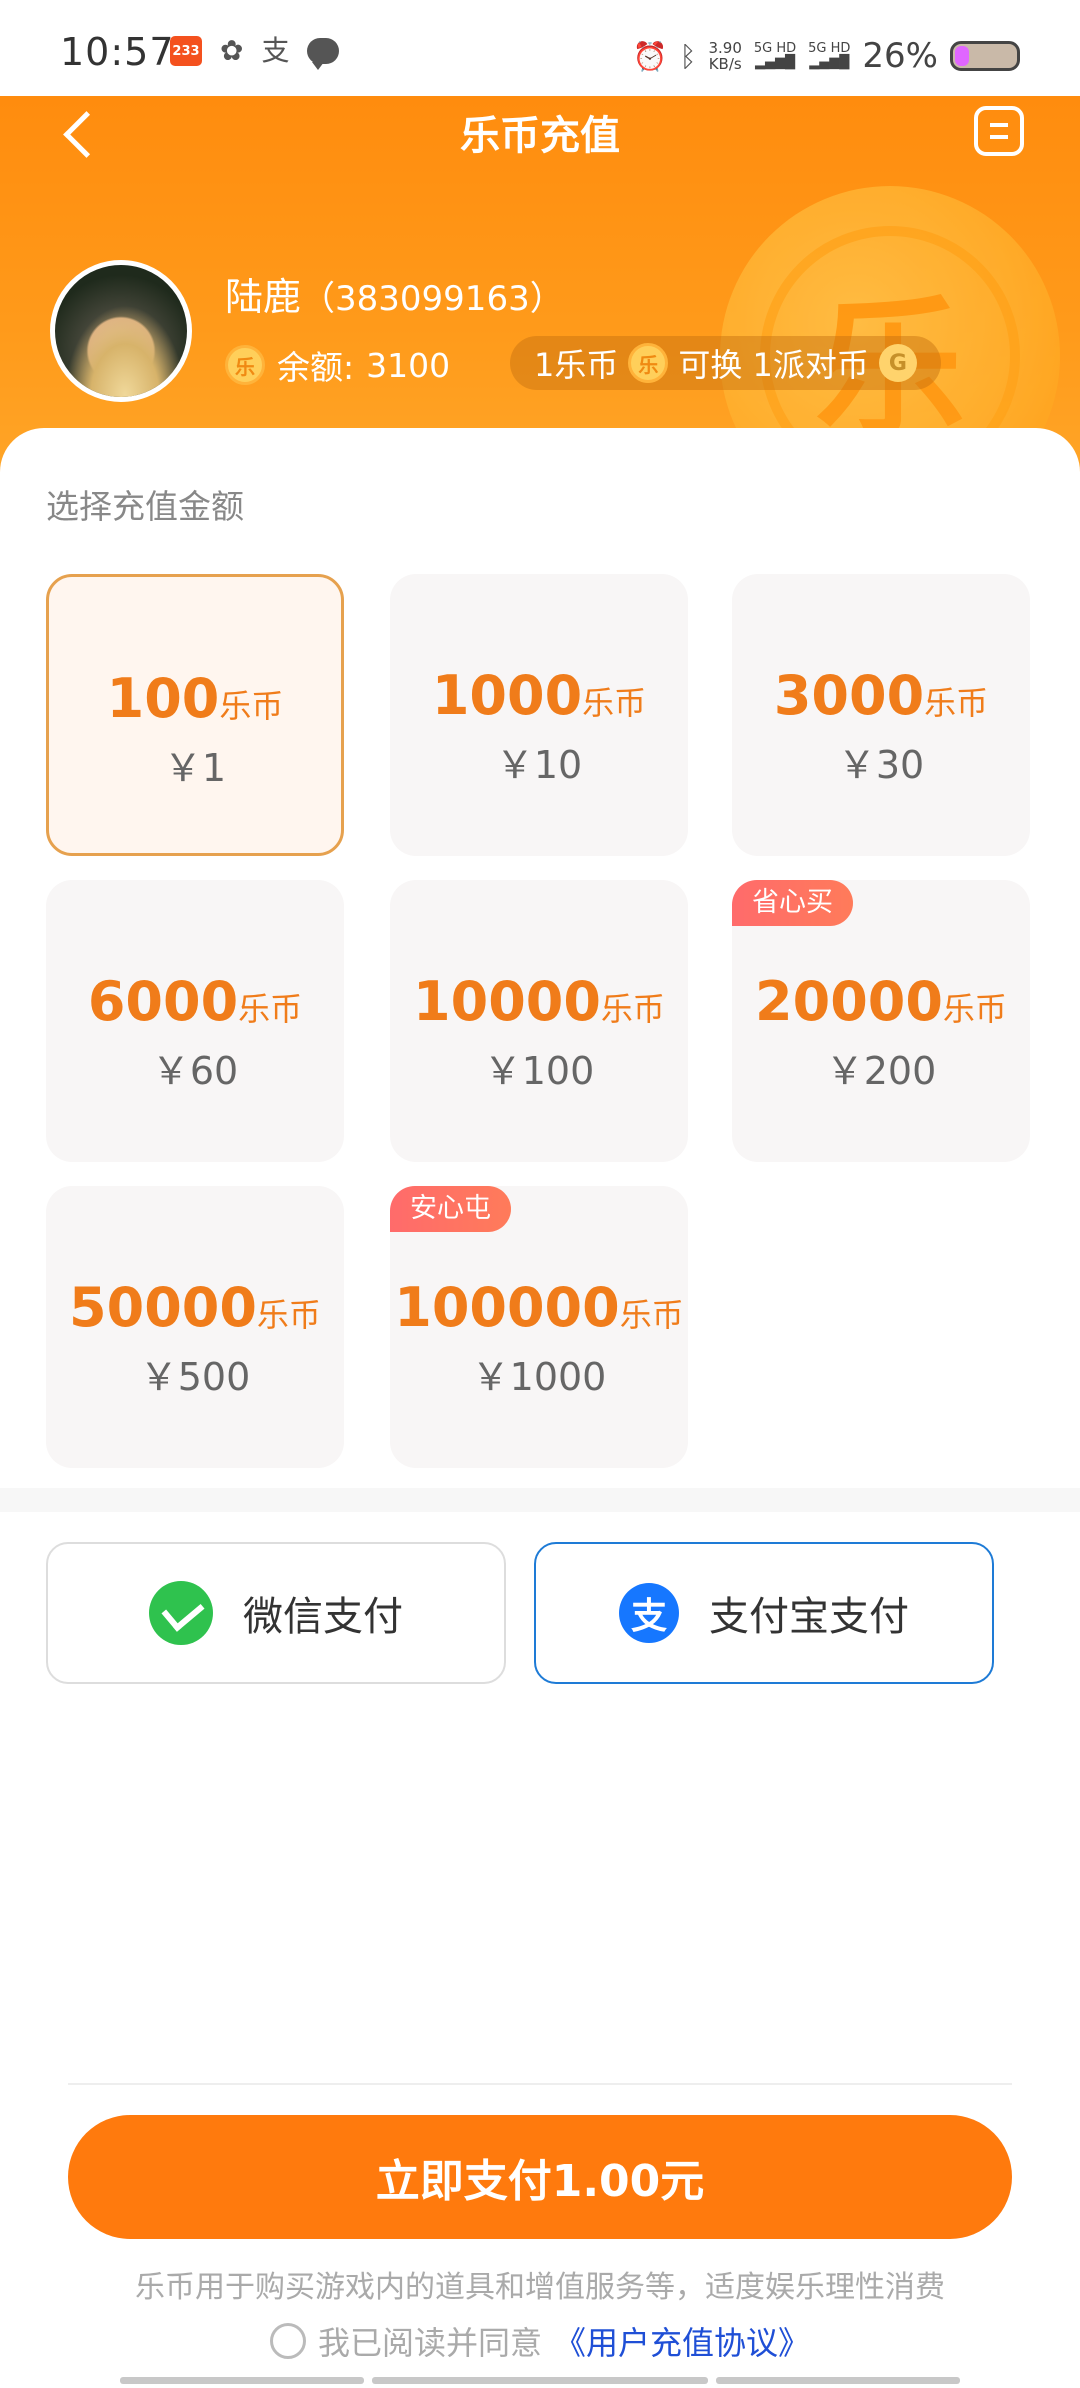  I want to click on balance-row: 乐 余额: 3100, so click(337, 365).